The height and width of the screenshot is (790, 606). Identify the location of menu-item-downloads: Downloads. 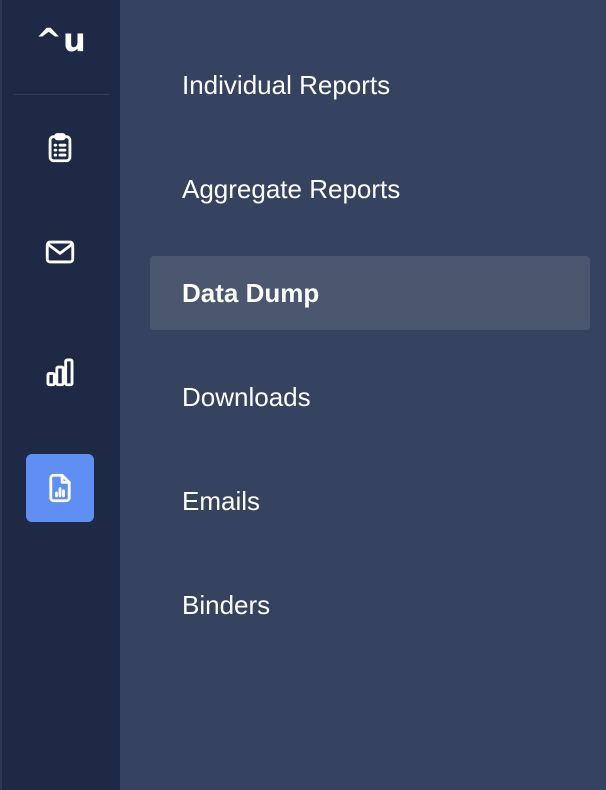
(370, 397).